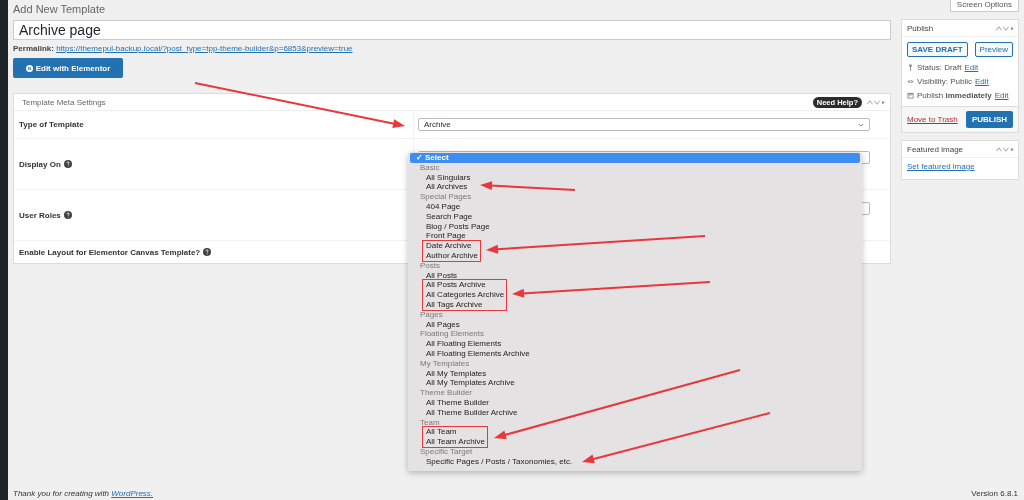 This screenshot has height=500, width=1024. Describe the element at coordinates (939, 67) in the screenshot. I see `status-text: Status: Draft` at that location.